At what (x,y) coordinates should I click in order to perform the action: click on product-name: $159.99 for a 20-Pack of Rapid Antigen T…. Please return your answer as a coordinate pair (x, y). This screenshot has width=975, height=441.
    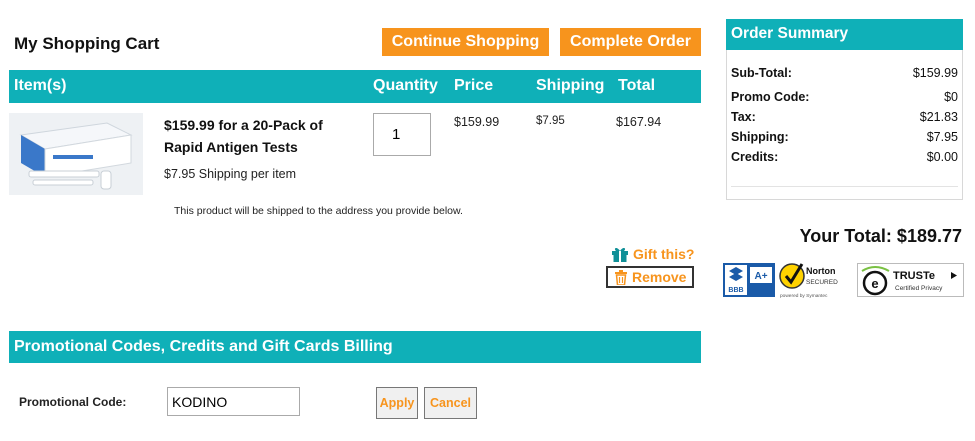
    Looking at the image, I should click on (243, 136).